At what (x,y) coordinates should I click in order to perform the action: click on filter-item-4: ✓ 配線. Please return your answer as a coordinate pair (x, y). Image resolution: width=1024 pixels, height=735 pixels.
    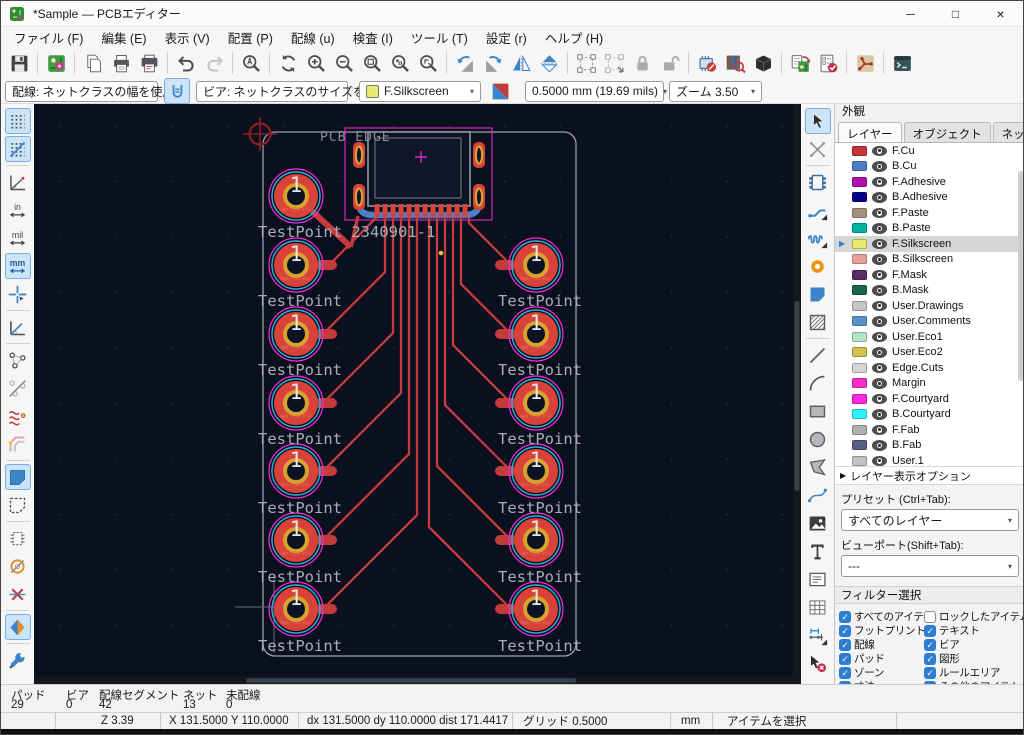
    Looking at the image, I should click on (881, 644).